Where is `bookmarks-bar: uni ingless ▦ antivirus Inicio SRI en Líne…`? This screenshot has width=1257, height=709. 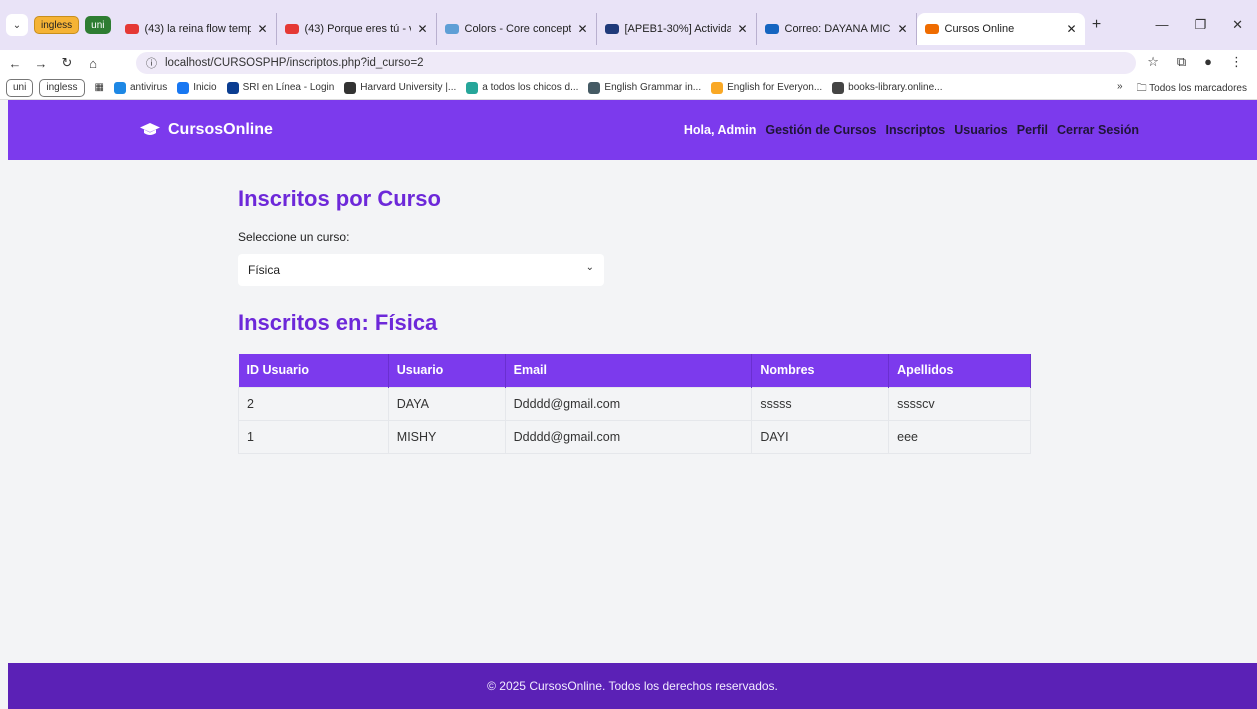 bookmarks-bar: uni ingless ▦ antivirus Inicio SRI en Líne… is located at coordinates (628, 88).